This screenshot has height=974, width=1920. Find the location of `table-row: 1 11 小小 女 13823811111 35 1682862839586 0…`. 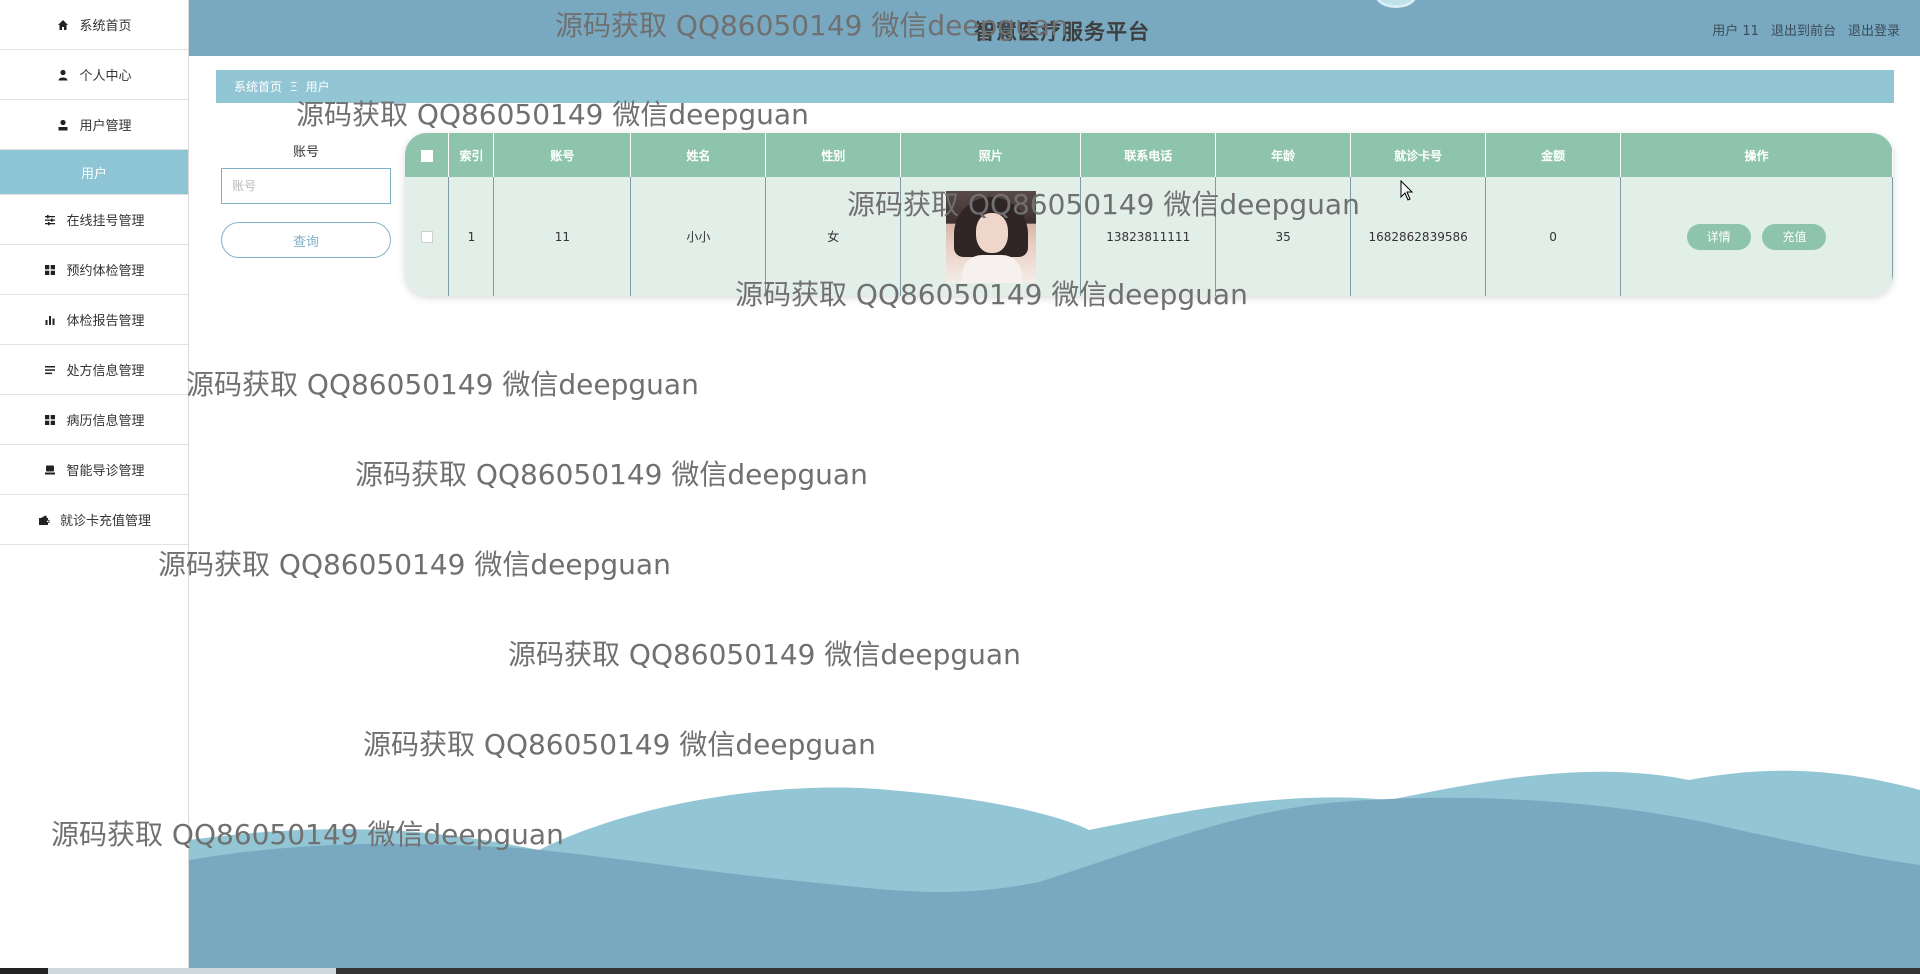

table-row: 1 11 小小 女 13823811111 35 1682862839586 0… is located at coordinates (1149, 236).